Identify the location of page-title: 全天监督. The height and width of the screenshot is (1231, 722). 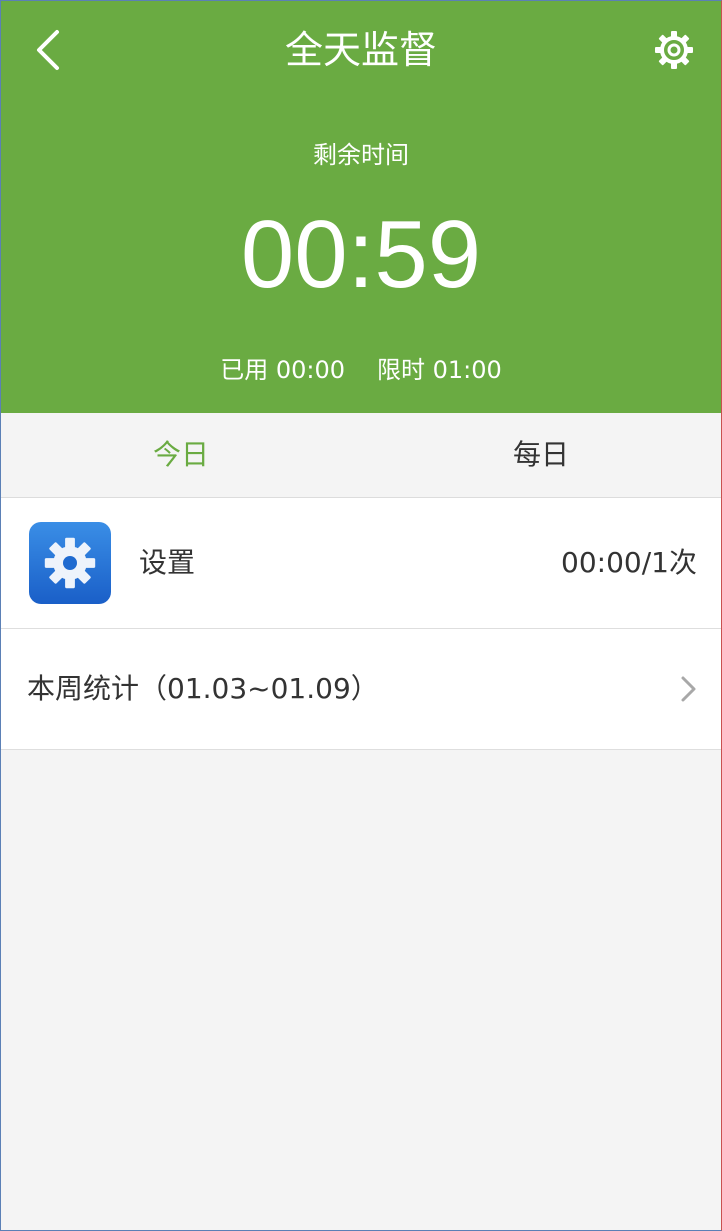
(360, 50).